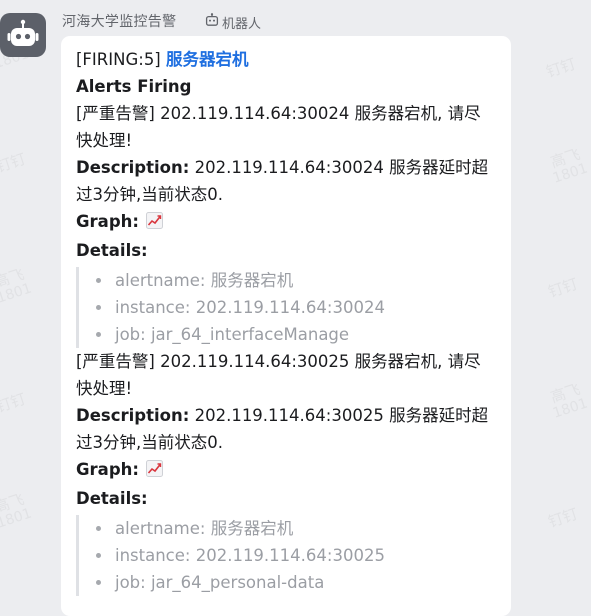  What do you see at coordinates (232, 334) in the screenshot?
I see `detail-text: job: jar_64_interfaceManage` at bounding box center [232, 334].